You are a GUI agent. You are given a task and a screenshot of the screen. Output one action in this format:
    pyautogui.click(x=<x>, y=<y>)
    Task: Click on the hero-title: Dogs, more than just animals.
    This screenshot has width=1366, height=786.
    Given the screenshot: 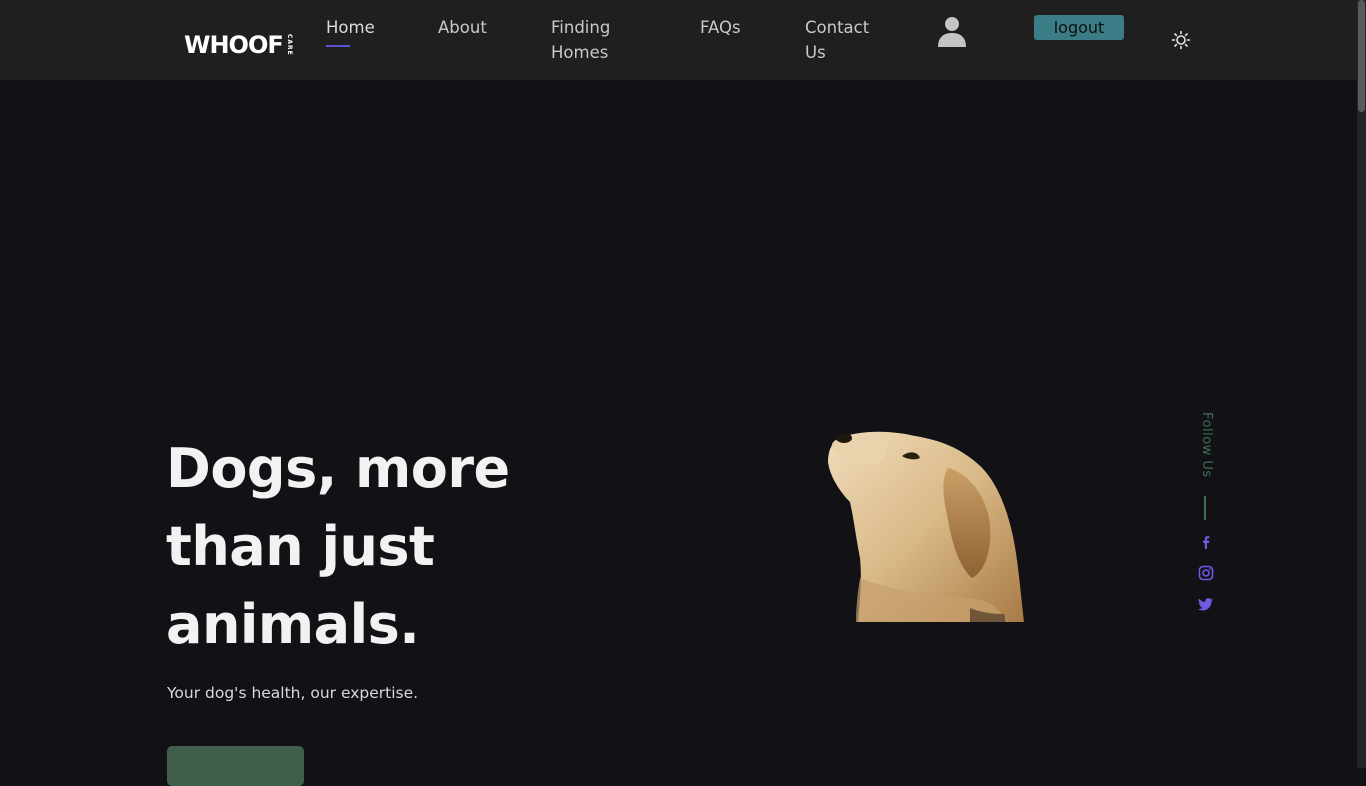 What is the action you would take?
    pyautogui.click(x=338, y=546)
    